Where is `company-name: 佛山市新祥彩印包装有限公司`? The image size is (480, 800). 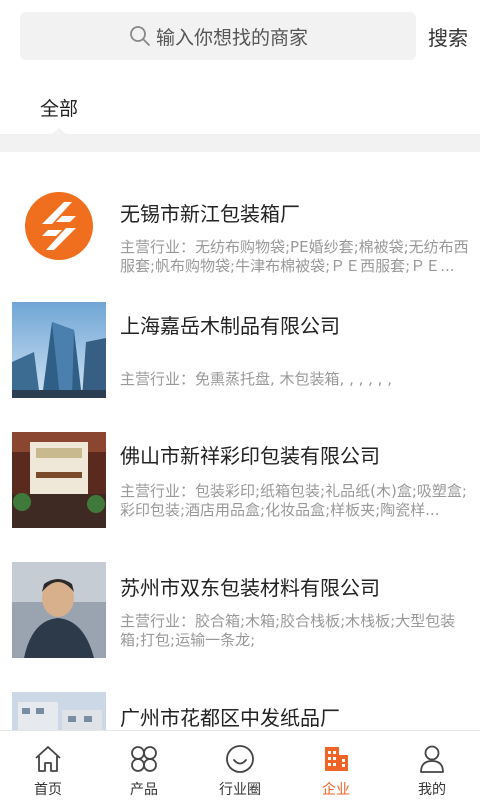 company-name: 佛山市新祥彩印包装有限公司 is located at coordinates (250, 456).